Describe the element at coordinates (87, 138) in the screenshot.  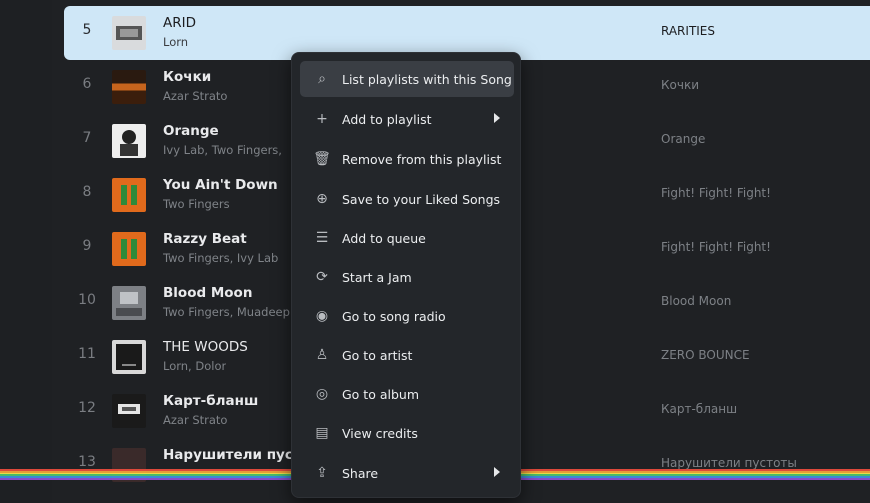
I see `track-number: 7` at that location.